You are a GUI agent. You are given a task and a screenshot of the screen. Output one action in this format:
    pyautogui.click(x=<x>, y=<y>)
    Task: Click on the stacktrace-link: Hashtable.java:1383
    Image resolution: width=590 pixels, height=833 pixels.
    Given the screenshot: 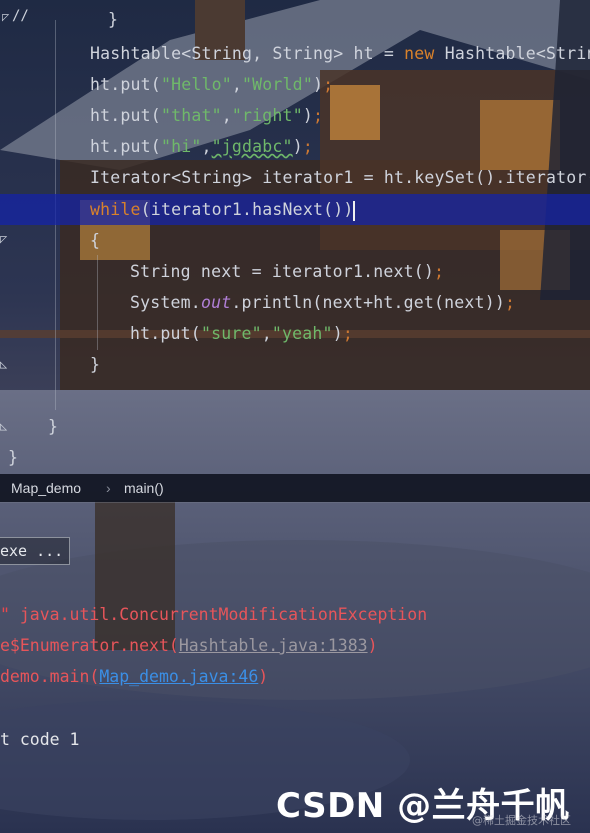 What is the action you would take?
    pyautogui.click(x=273, y=645)
    